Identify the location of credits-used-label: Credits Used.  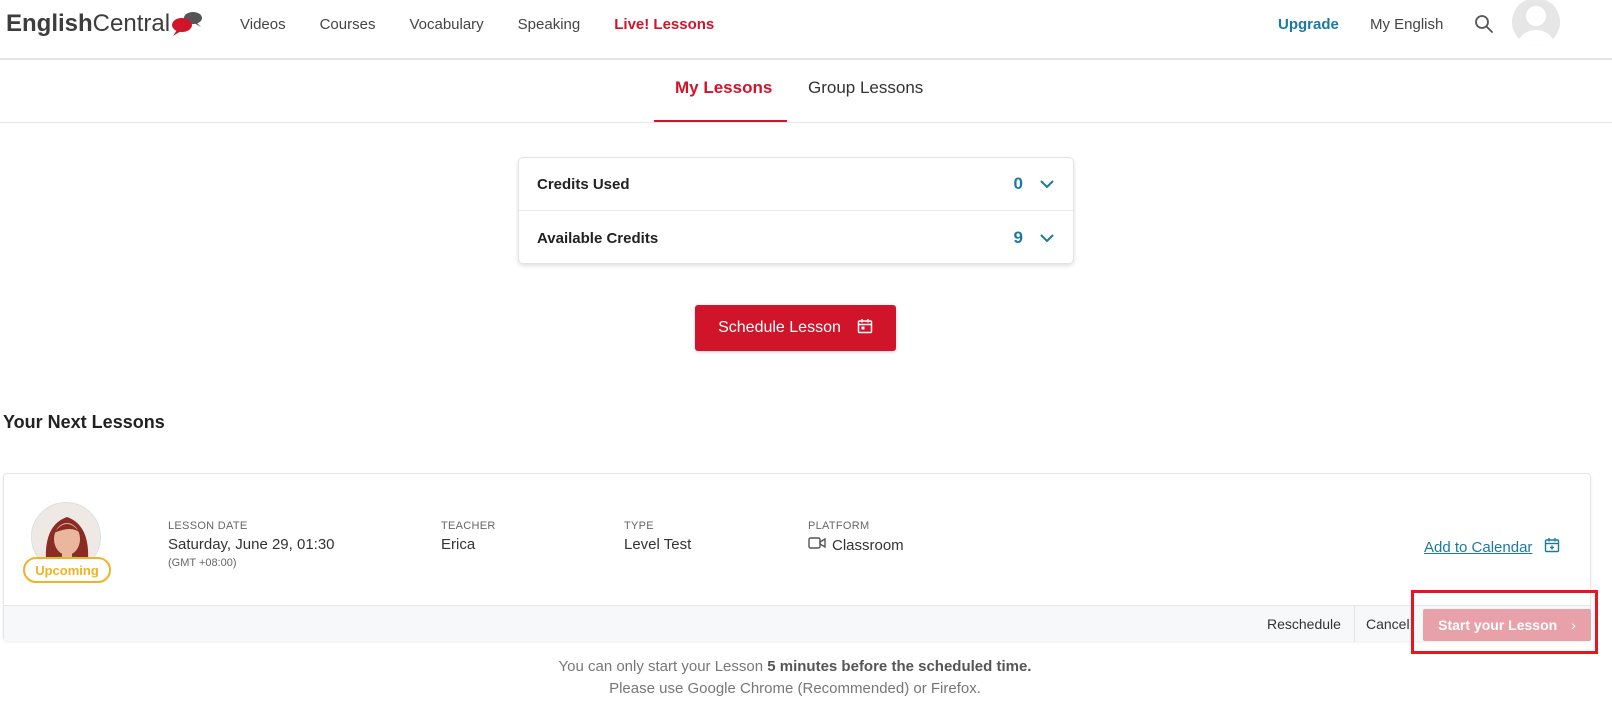
(583, 184).